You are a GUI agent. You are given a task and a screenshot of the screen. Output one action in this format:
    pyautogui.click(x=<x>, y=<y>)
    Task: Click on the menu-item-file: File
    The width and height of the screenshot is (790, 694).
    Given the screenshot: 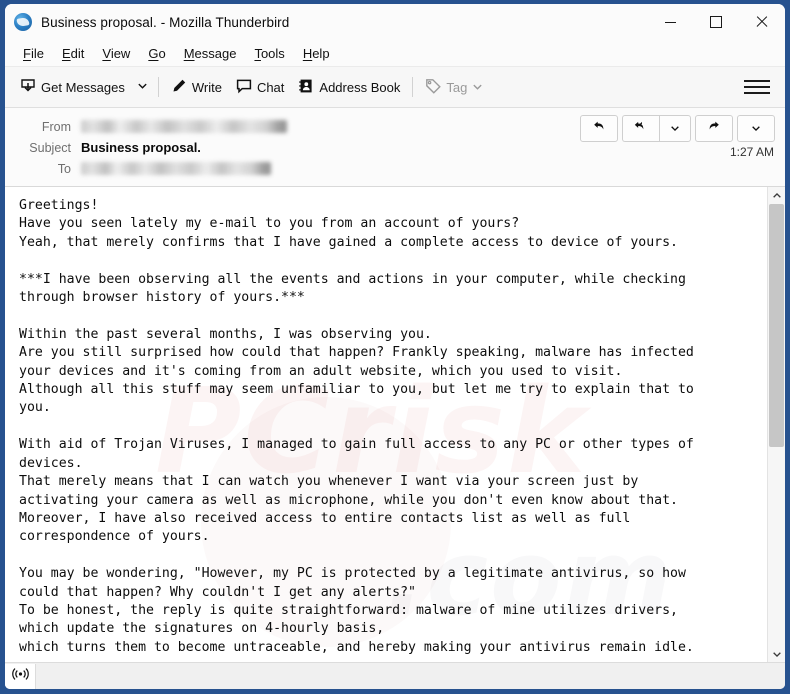 What is the action you would take?
    pyautogui.click(x=33, y=53)
    